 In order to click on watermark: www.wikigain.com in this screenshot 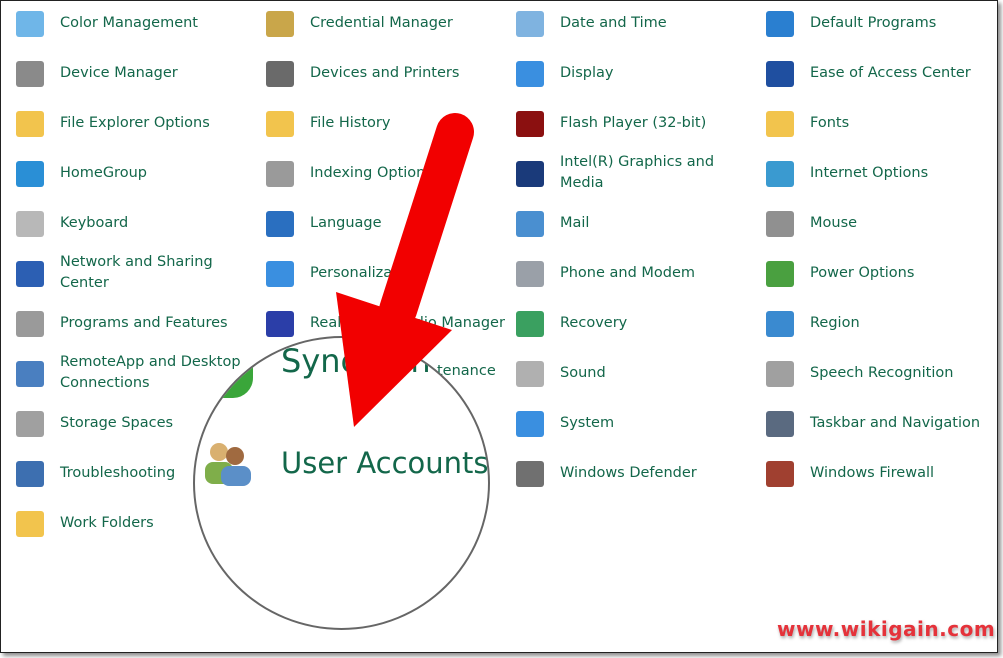, I will do `click(886, 629)`.